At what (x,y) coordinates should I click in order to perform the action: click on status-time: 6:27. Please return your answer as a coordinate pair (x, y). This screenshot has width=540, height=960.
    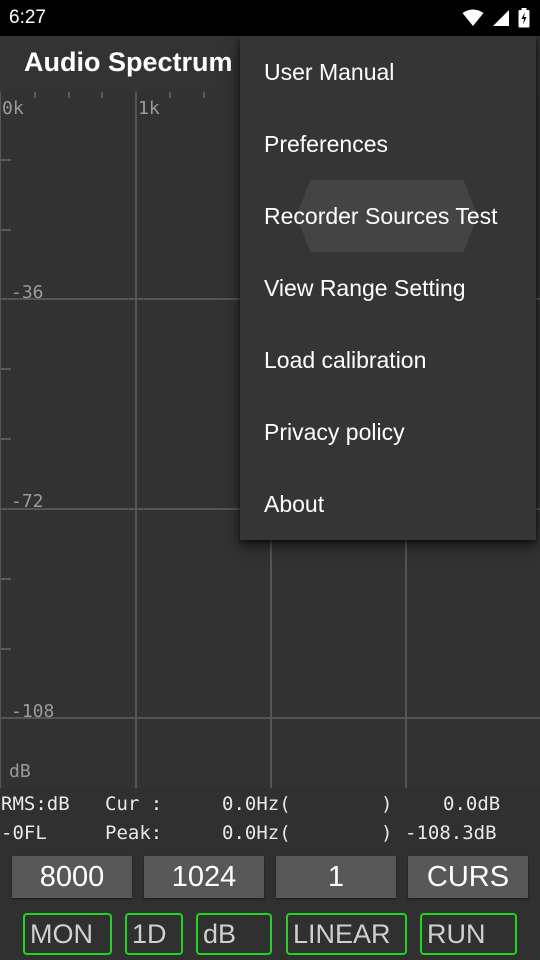
    Looking at the image, I should click on (27, 17).